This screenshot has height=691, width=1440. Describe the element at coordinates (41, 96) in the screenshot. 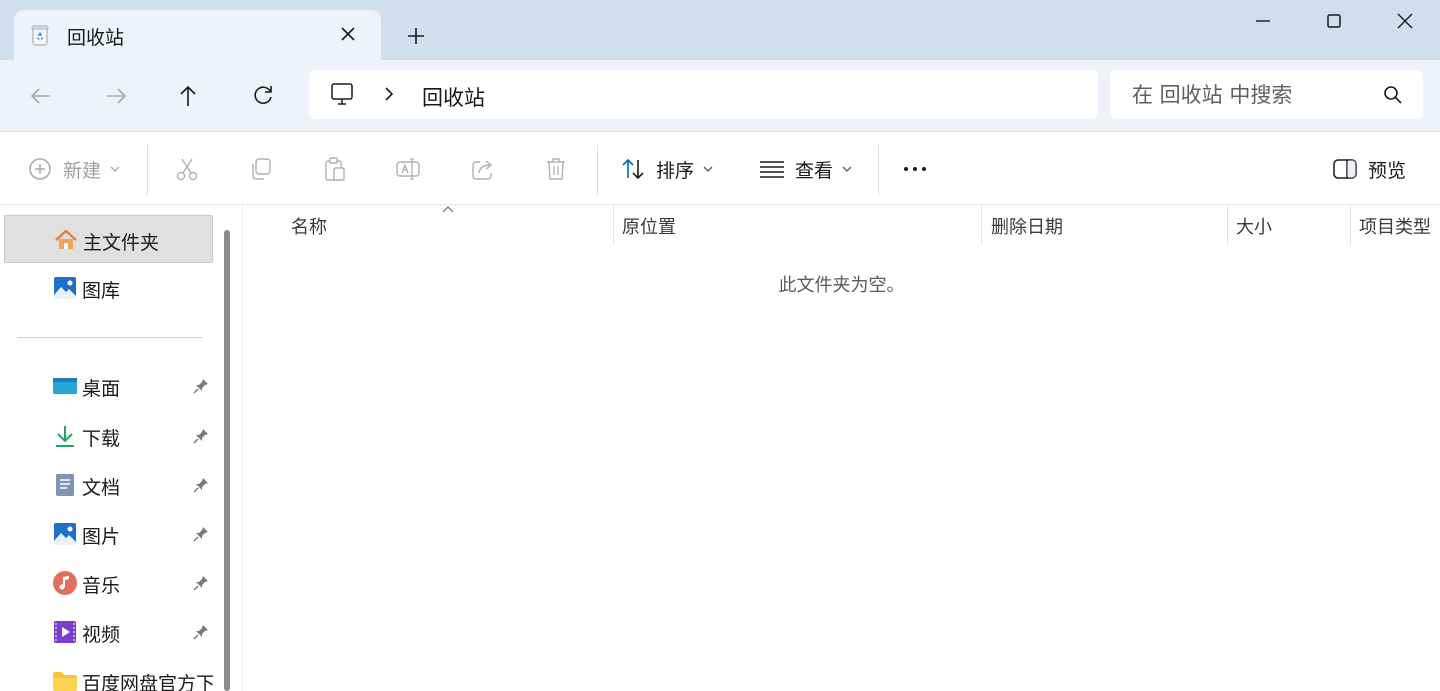

I see `back-arrow-icon` at that location.